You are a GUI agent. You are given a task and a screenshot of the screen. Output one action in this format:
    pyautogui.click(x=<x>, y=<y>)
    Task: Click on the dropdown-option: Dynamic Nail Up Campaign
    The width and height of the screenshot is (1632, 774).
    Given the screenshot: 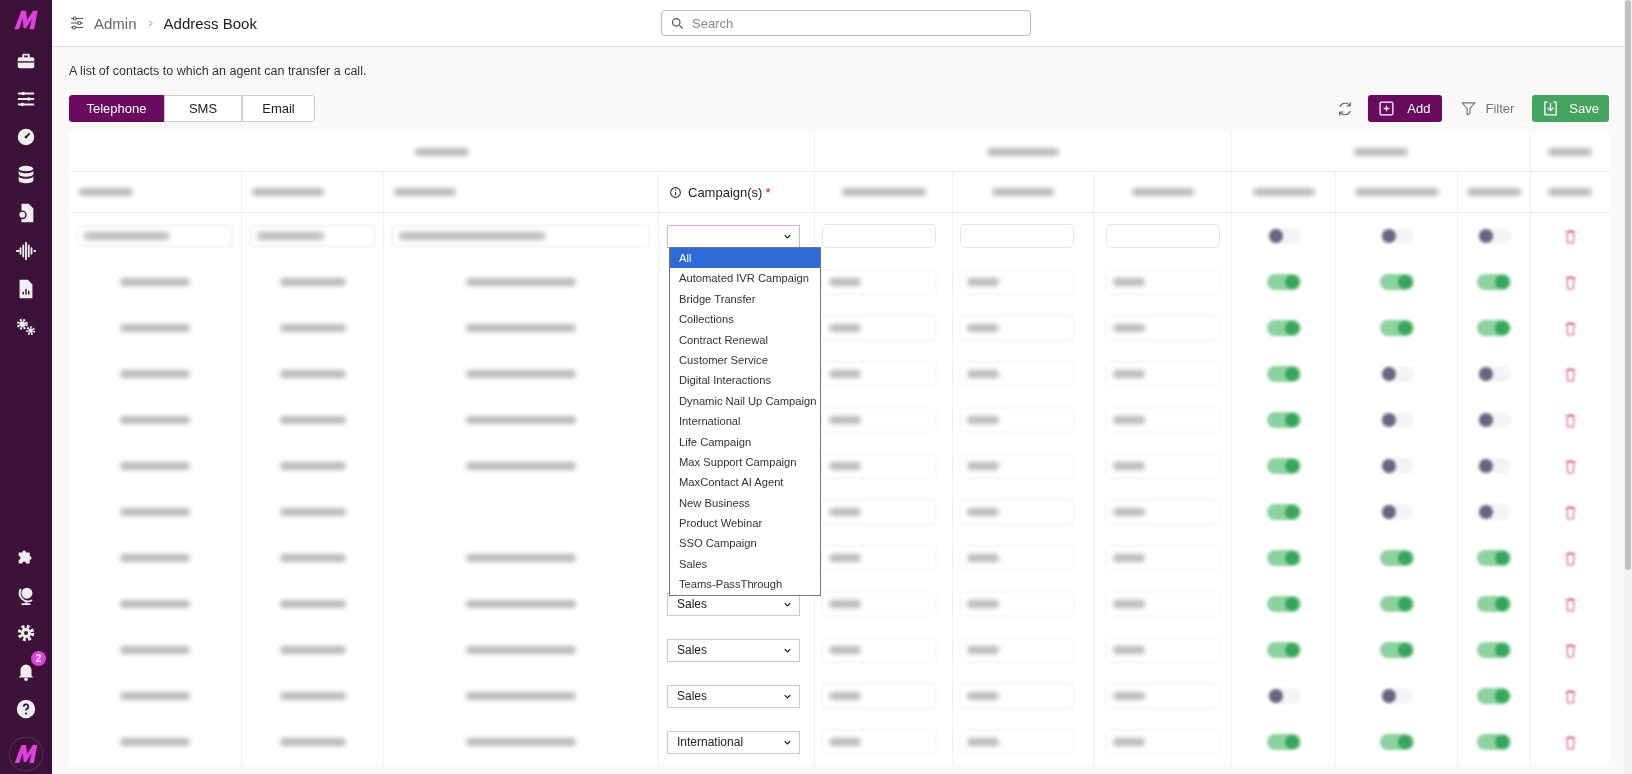 What is the action you would take?
    pyautogui.click(x=745, y=401)
    